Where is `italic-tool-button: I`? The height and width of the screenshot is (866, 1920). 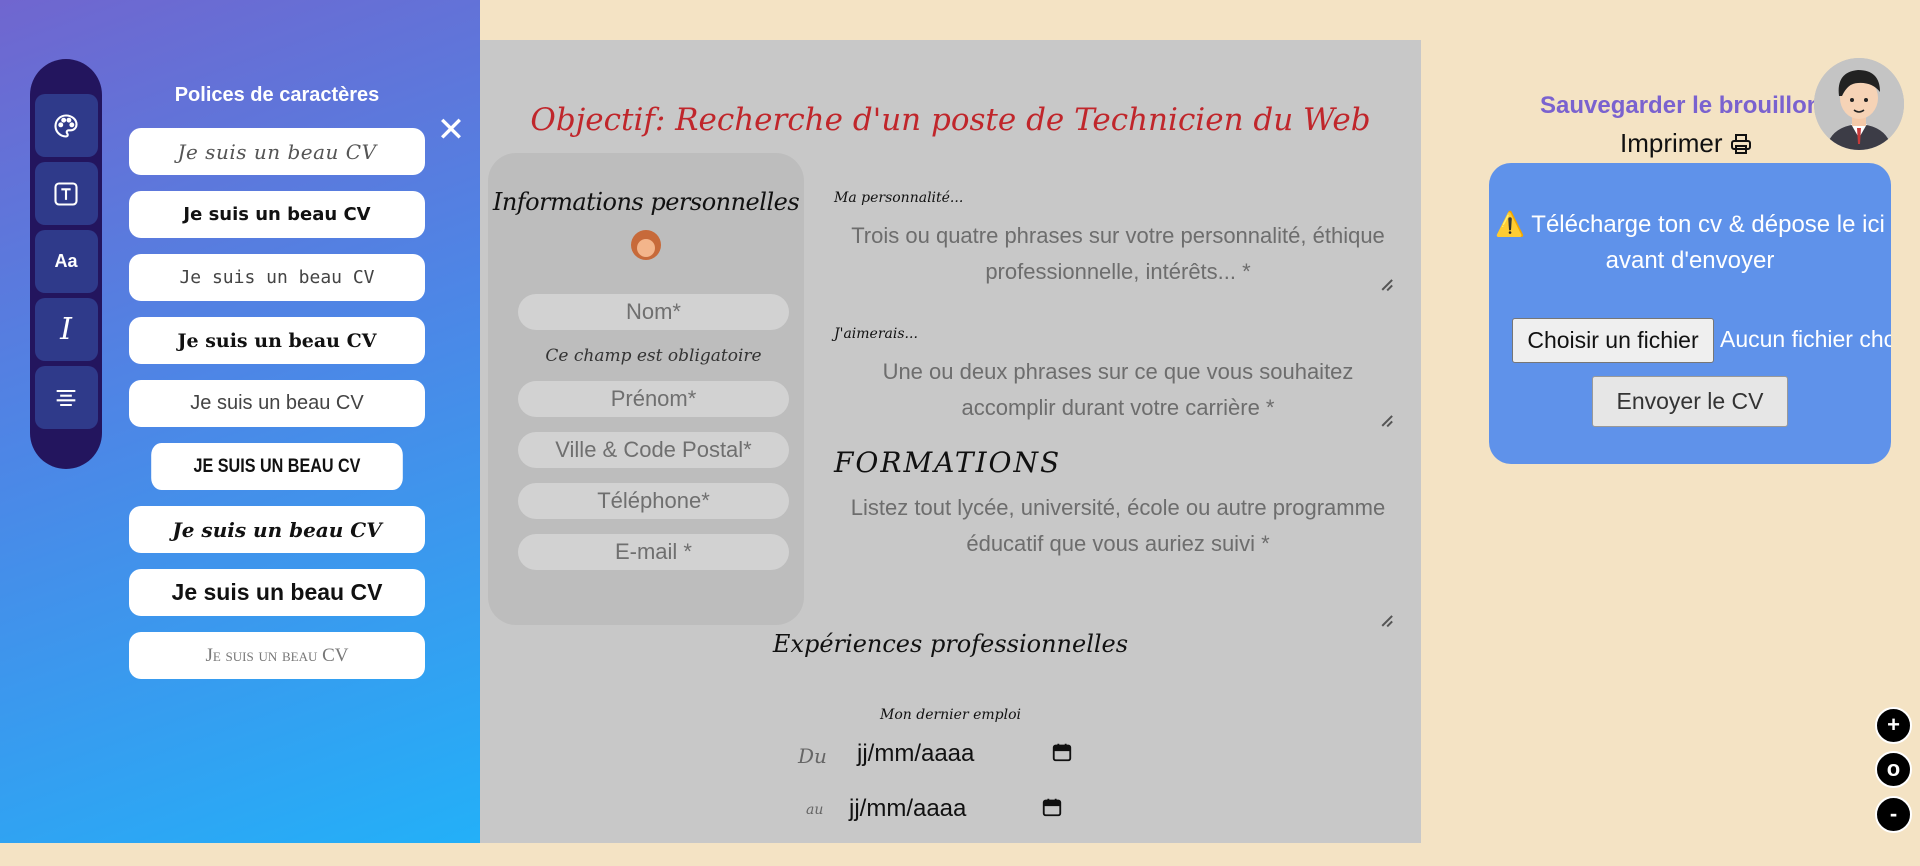
italic-tool-button: I is located at coordinates (66, 329).